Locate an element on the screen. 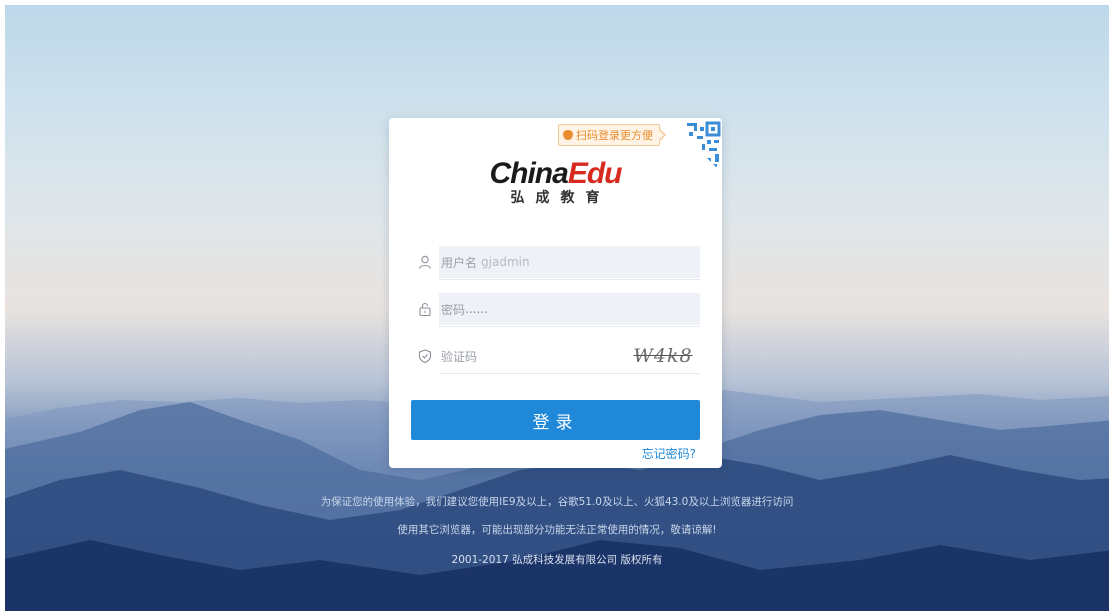  logo-text-cn: 弘成教育 is located at coordinates (560, 198).